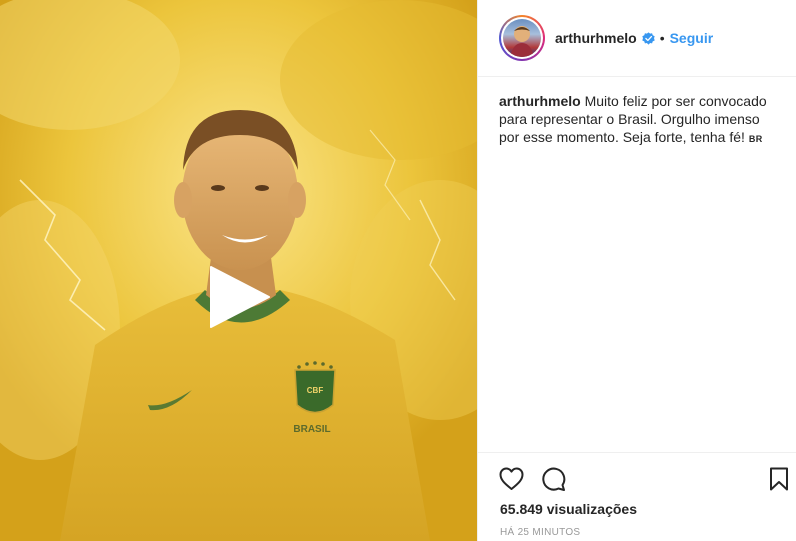 The height and width of the screenshot is (541, 796). I want to click on like-button, so click(511, 481).